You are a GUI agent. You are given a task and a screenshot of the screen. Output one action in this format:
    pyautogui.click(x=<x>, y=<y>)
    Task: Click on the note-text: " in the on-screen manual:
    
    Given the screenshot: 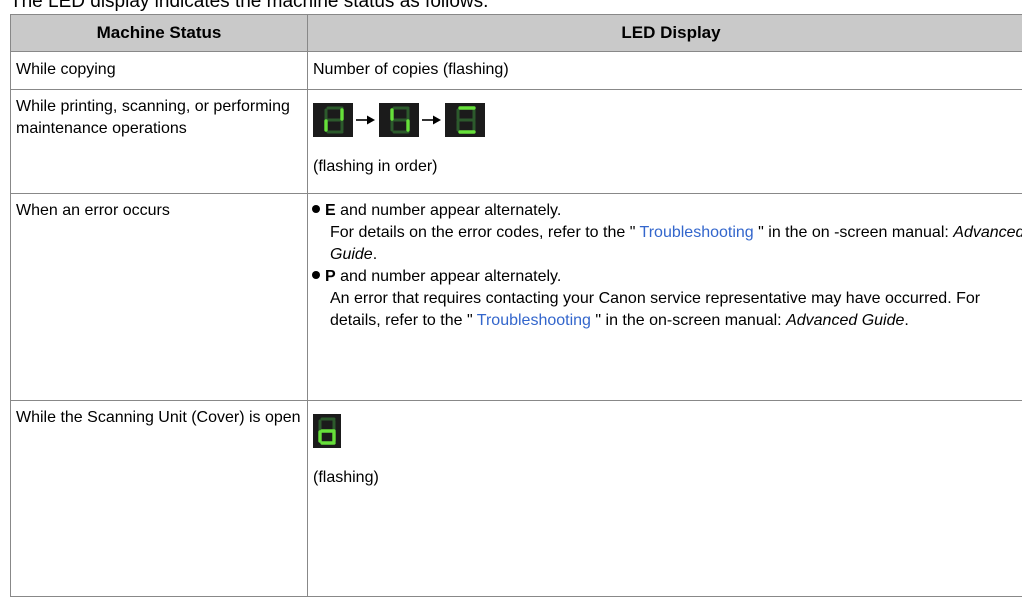 What is the action you would take?
    pyautogui.click(x=688, y=320)
    